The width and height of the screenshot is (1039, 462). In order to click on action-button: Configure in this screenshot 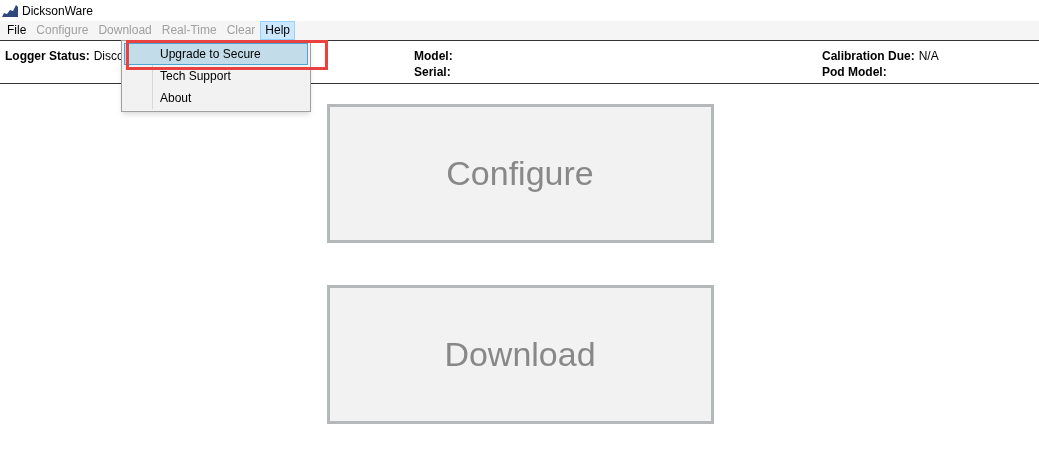, I will do `click(520, 173)`.